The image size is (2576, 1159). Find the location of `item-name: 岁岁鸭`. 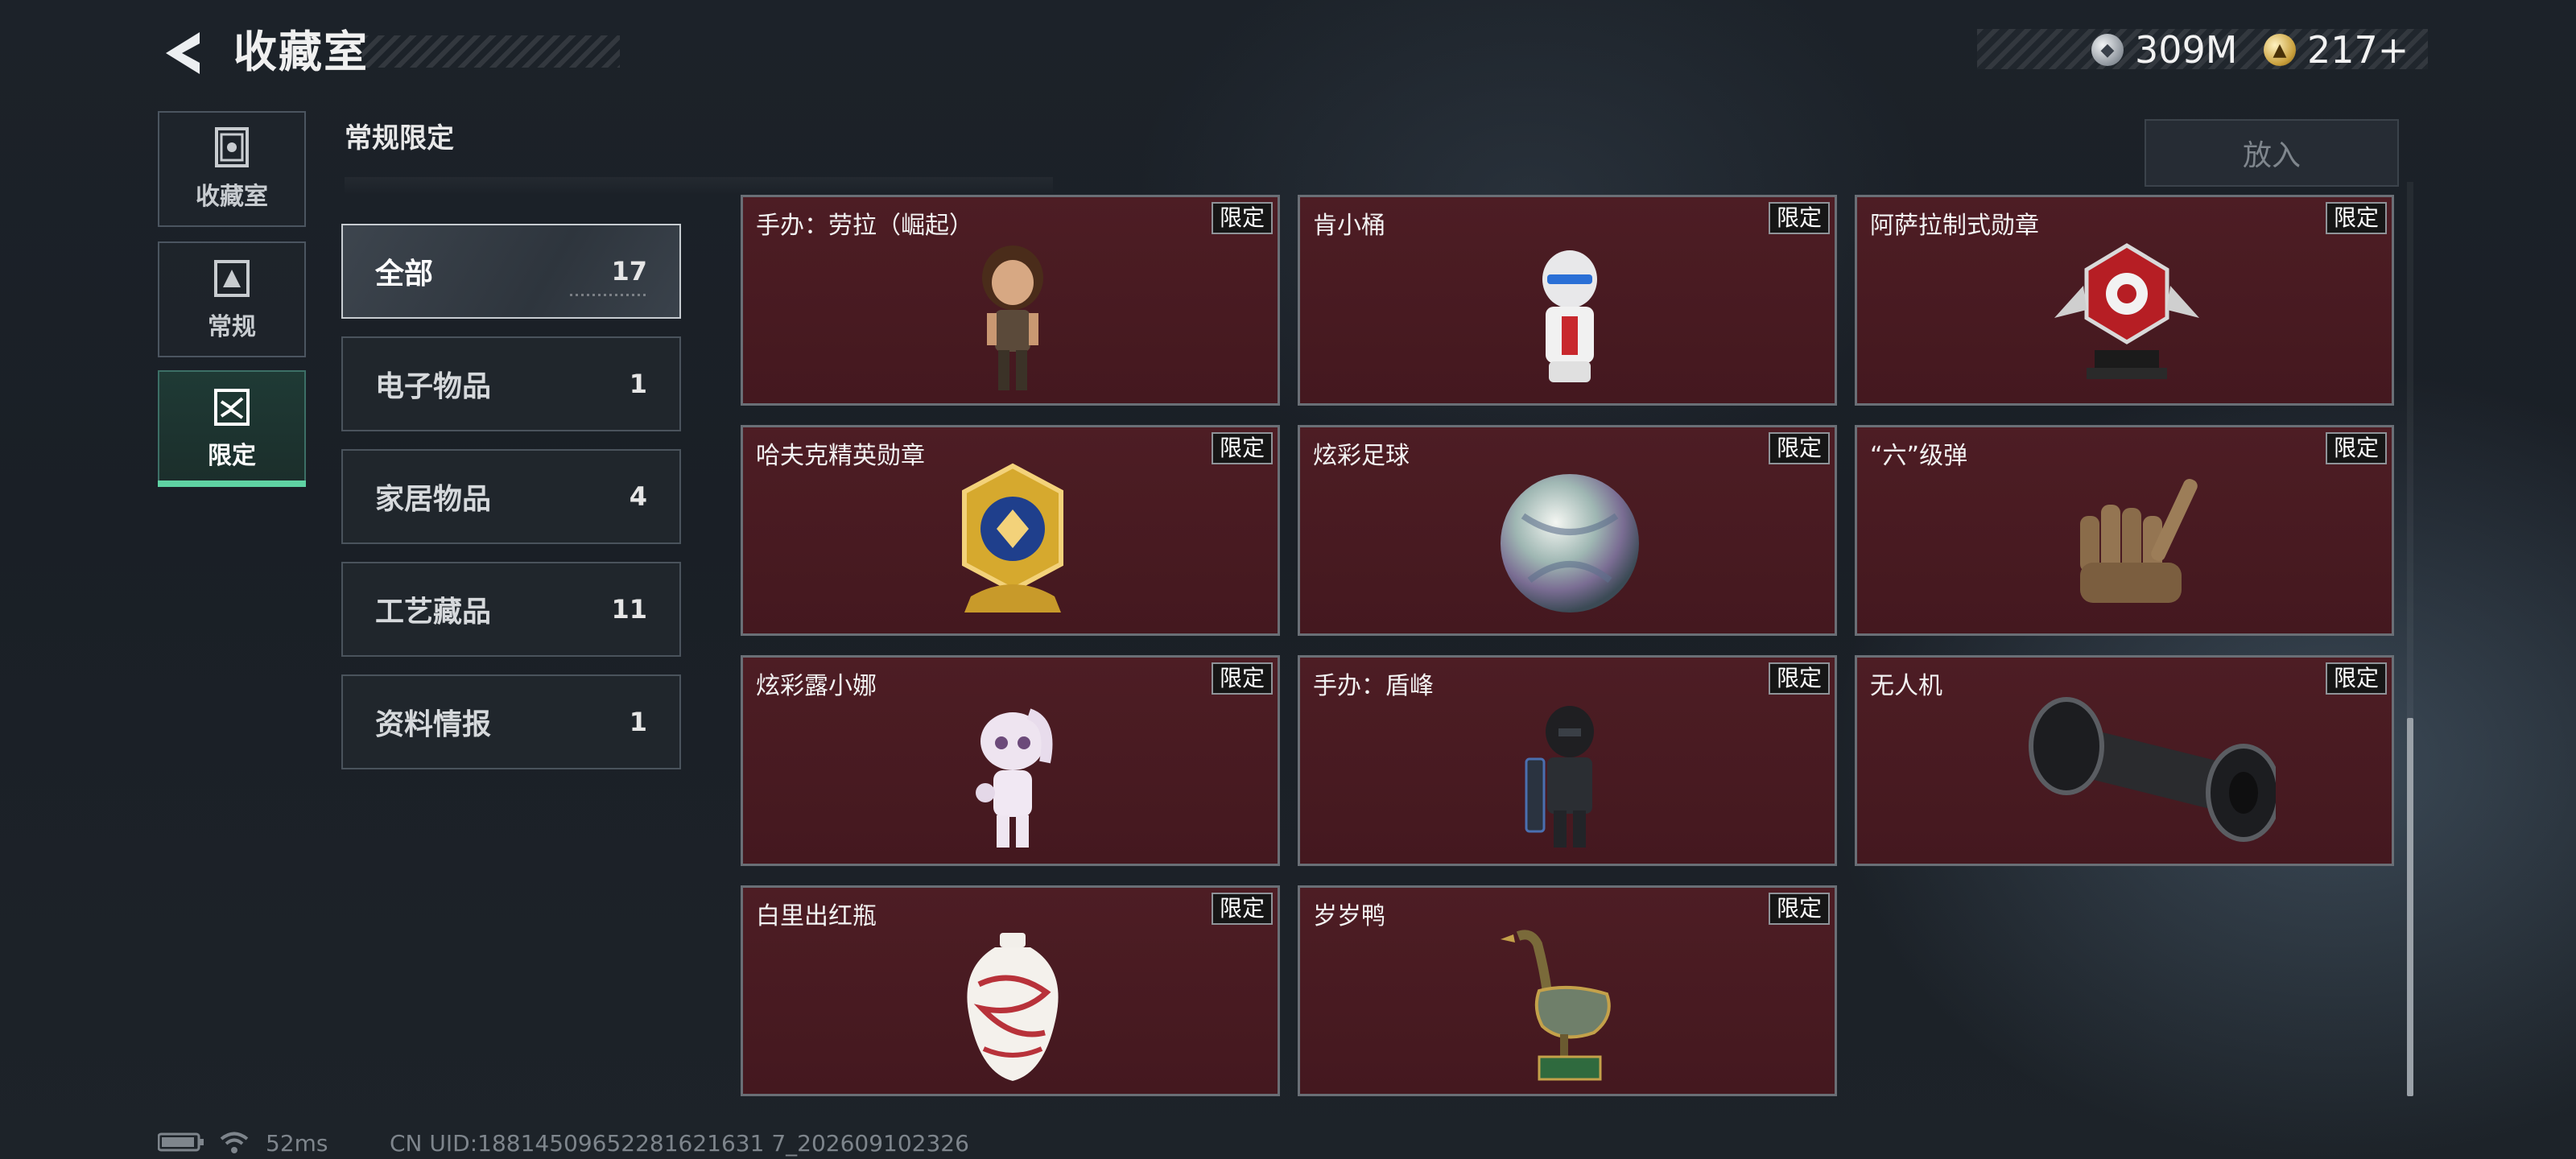

item-name: 岁岁鸭 is located at coordinates (1349, 916).